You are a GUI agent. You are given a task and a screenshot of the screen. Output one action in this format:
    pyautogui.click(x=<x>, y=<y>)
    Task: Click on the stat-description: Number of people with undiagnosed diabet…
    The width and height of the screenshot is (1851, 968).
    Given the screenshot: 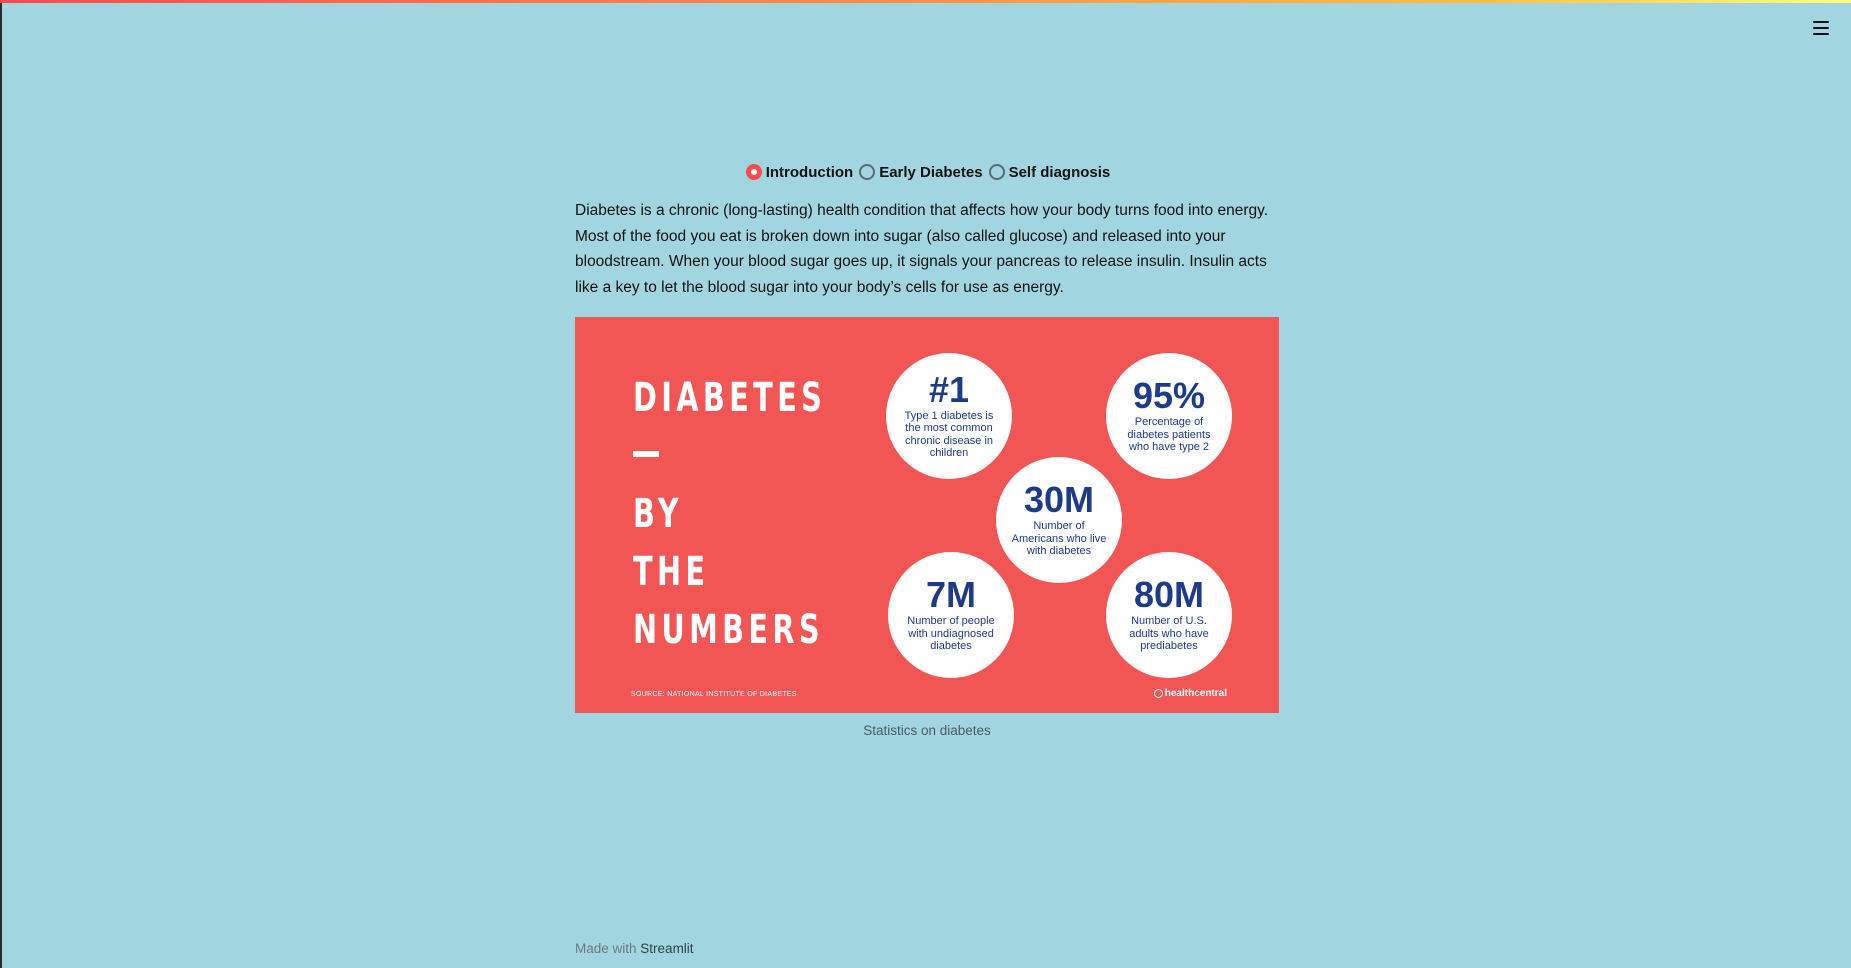 What is the action you would take?
    pyautogui.click(x=951, y=634)
    